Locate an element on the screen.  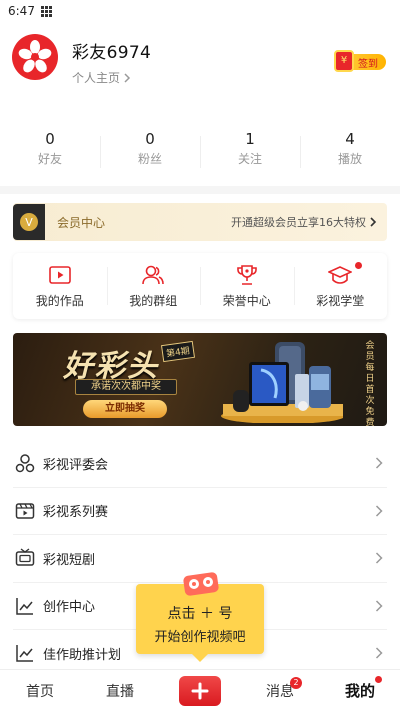
create-plus-button is located at coordinates (200, 690).